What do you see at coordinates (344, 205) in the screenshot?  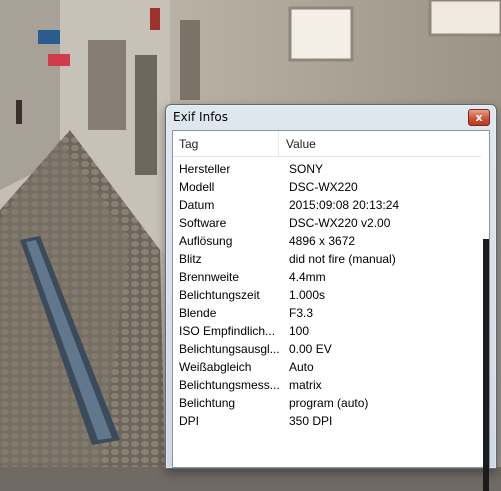 I see `row-value: 2015:09:08 20:13:24` at bounding box center [344, 205].